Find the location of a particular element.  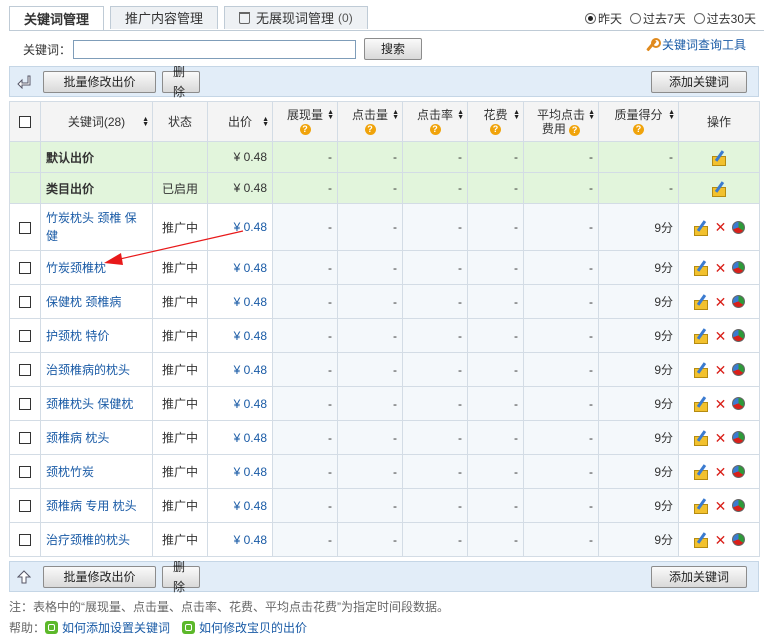

tab-keyword-management: 关键词管理 is located at coordinates (57, 18).